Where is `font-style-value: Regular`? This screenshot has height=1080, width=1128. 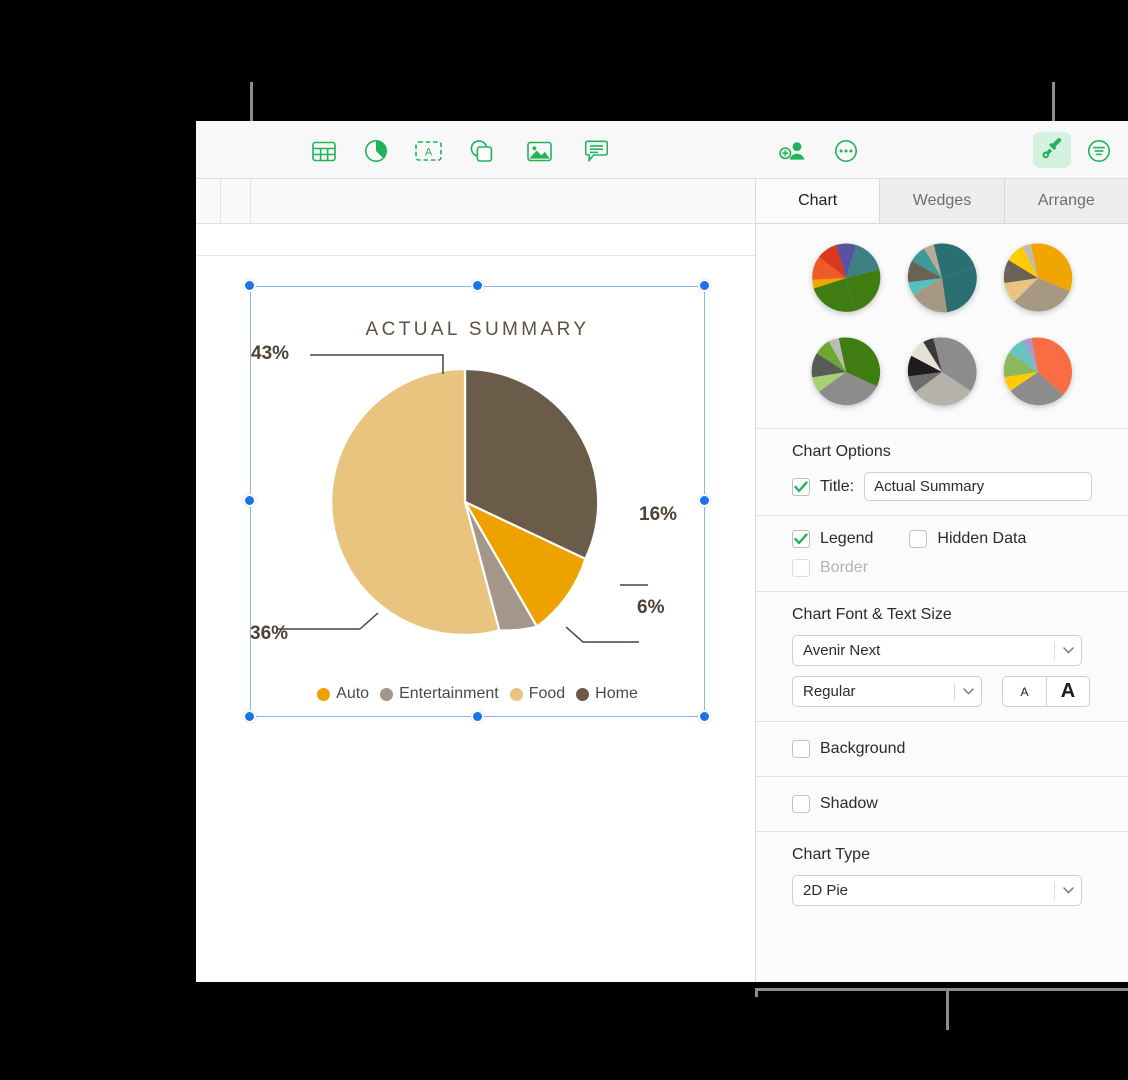 font-style-value: Regular is located at coordinates (829, 691).